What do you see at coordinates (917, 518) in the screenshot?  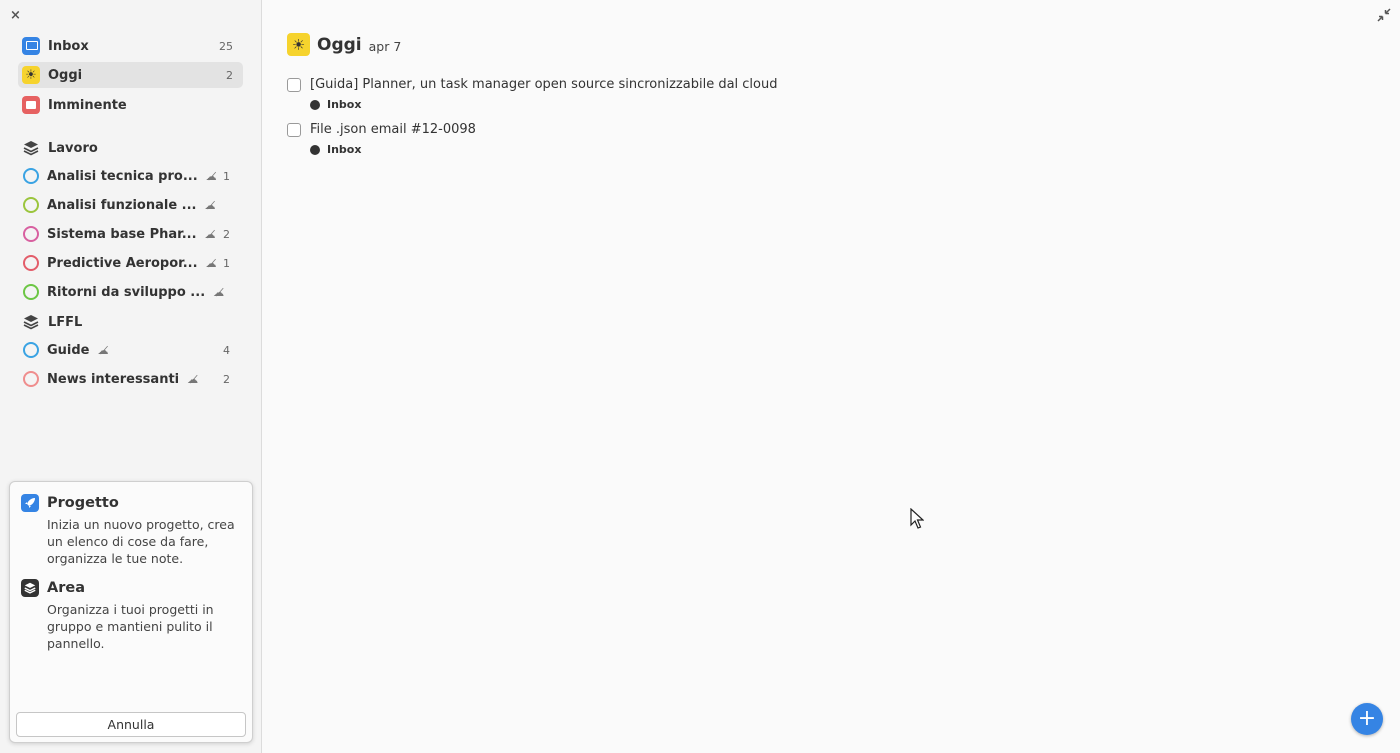 I see `mouse-cursor-icon` at bounding box center [917, 518].